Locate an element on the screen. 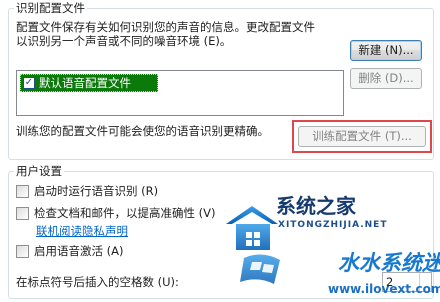 This screenshot has width=440, height=302. profiles-group-title: 识别配置文件 is located at coordinates (50, 8).